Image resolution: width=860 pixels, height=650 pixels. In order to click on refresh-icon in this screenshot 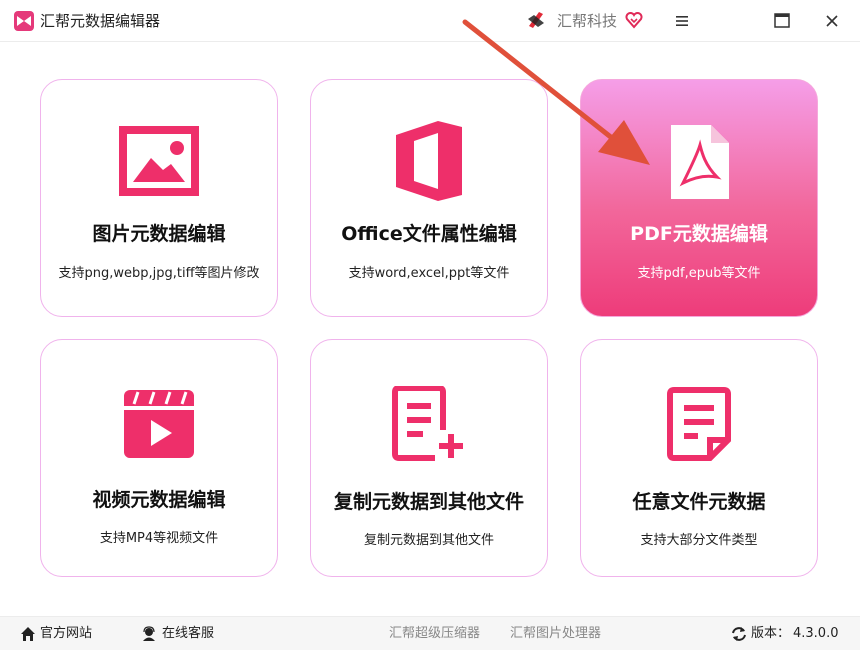, I will do `click(739, 634)`.